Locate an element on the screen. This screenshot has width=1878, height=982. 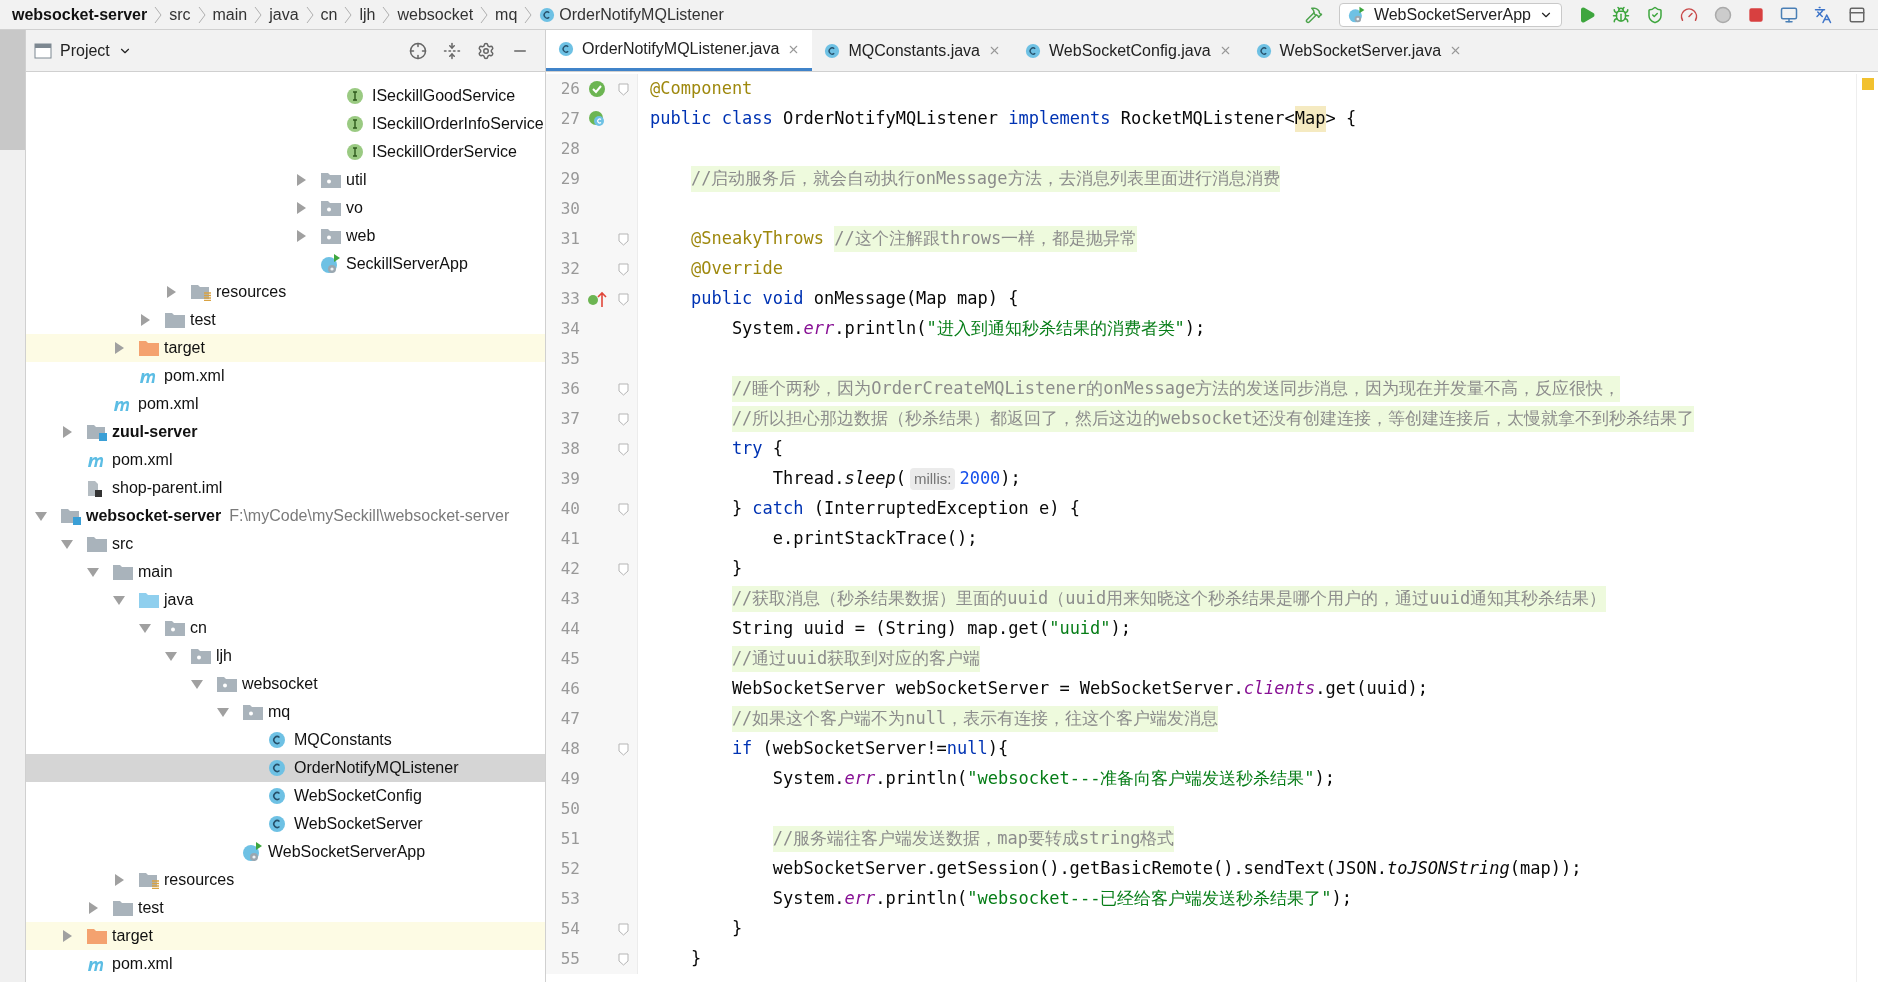
window-icon is located at coordinates (1789, 14).